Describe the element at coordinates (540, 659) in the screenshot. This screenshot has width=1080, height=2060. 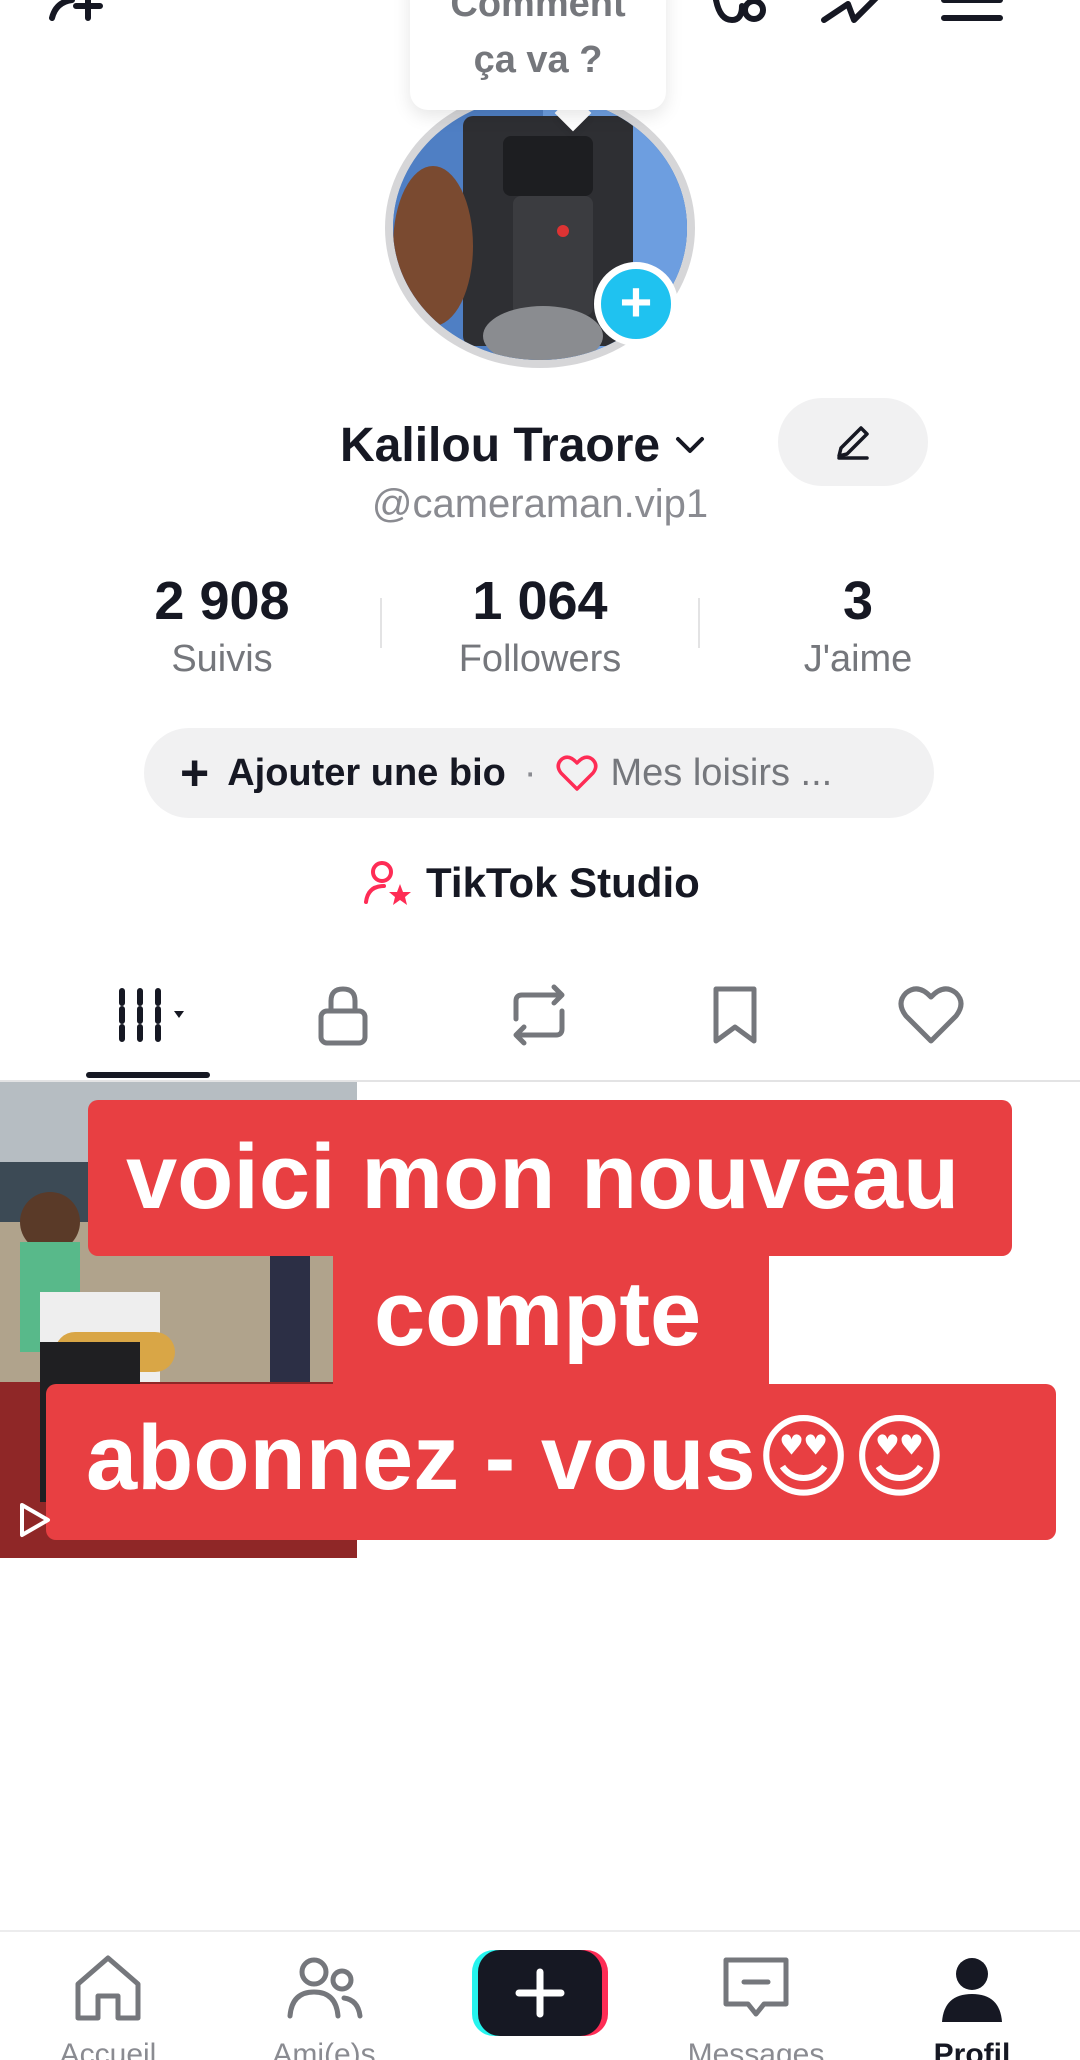
I see `stat-followers-label: Followers` at that location.